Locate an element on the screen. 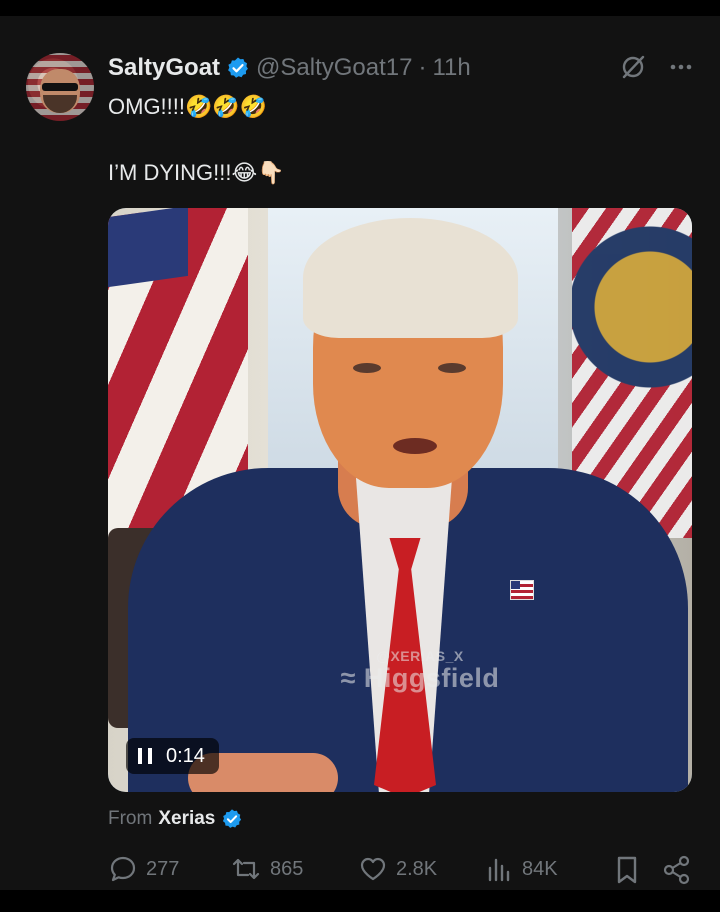 This screenshot has height=912, width=720. share-icon is located at coordinates (676, 870).